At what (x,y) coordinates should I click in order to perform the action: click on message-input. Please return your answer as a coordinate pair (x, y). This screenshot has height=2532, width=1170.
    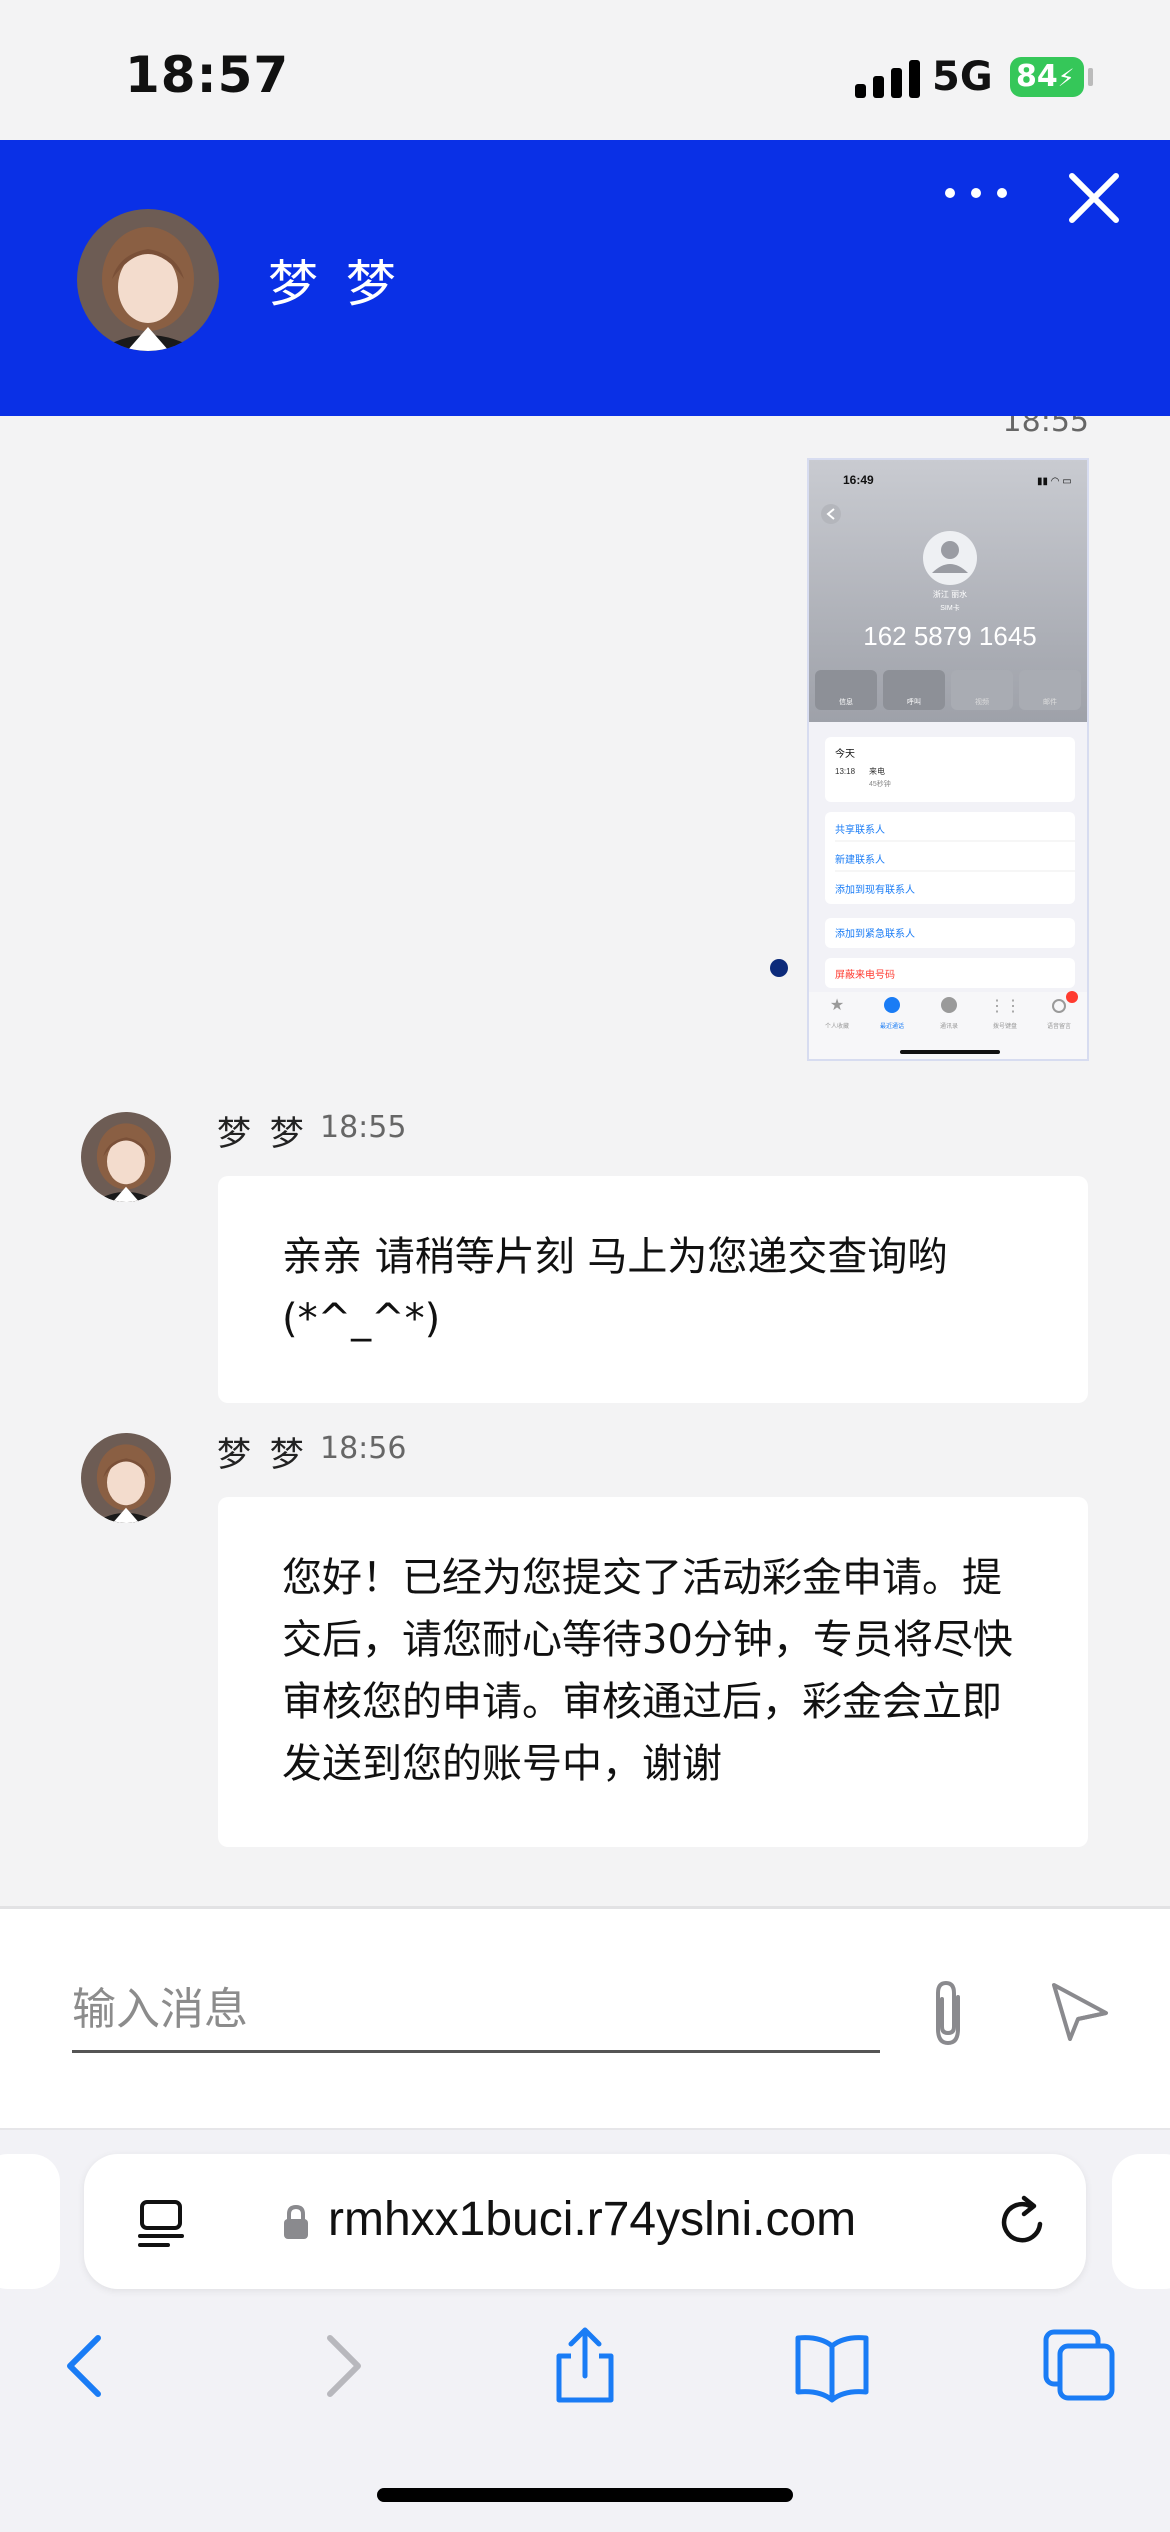
    Looking at the image, I should click on (476, 2011).